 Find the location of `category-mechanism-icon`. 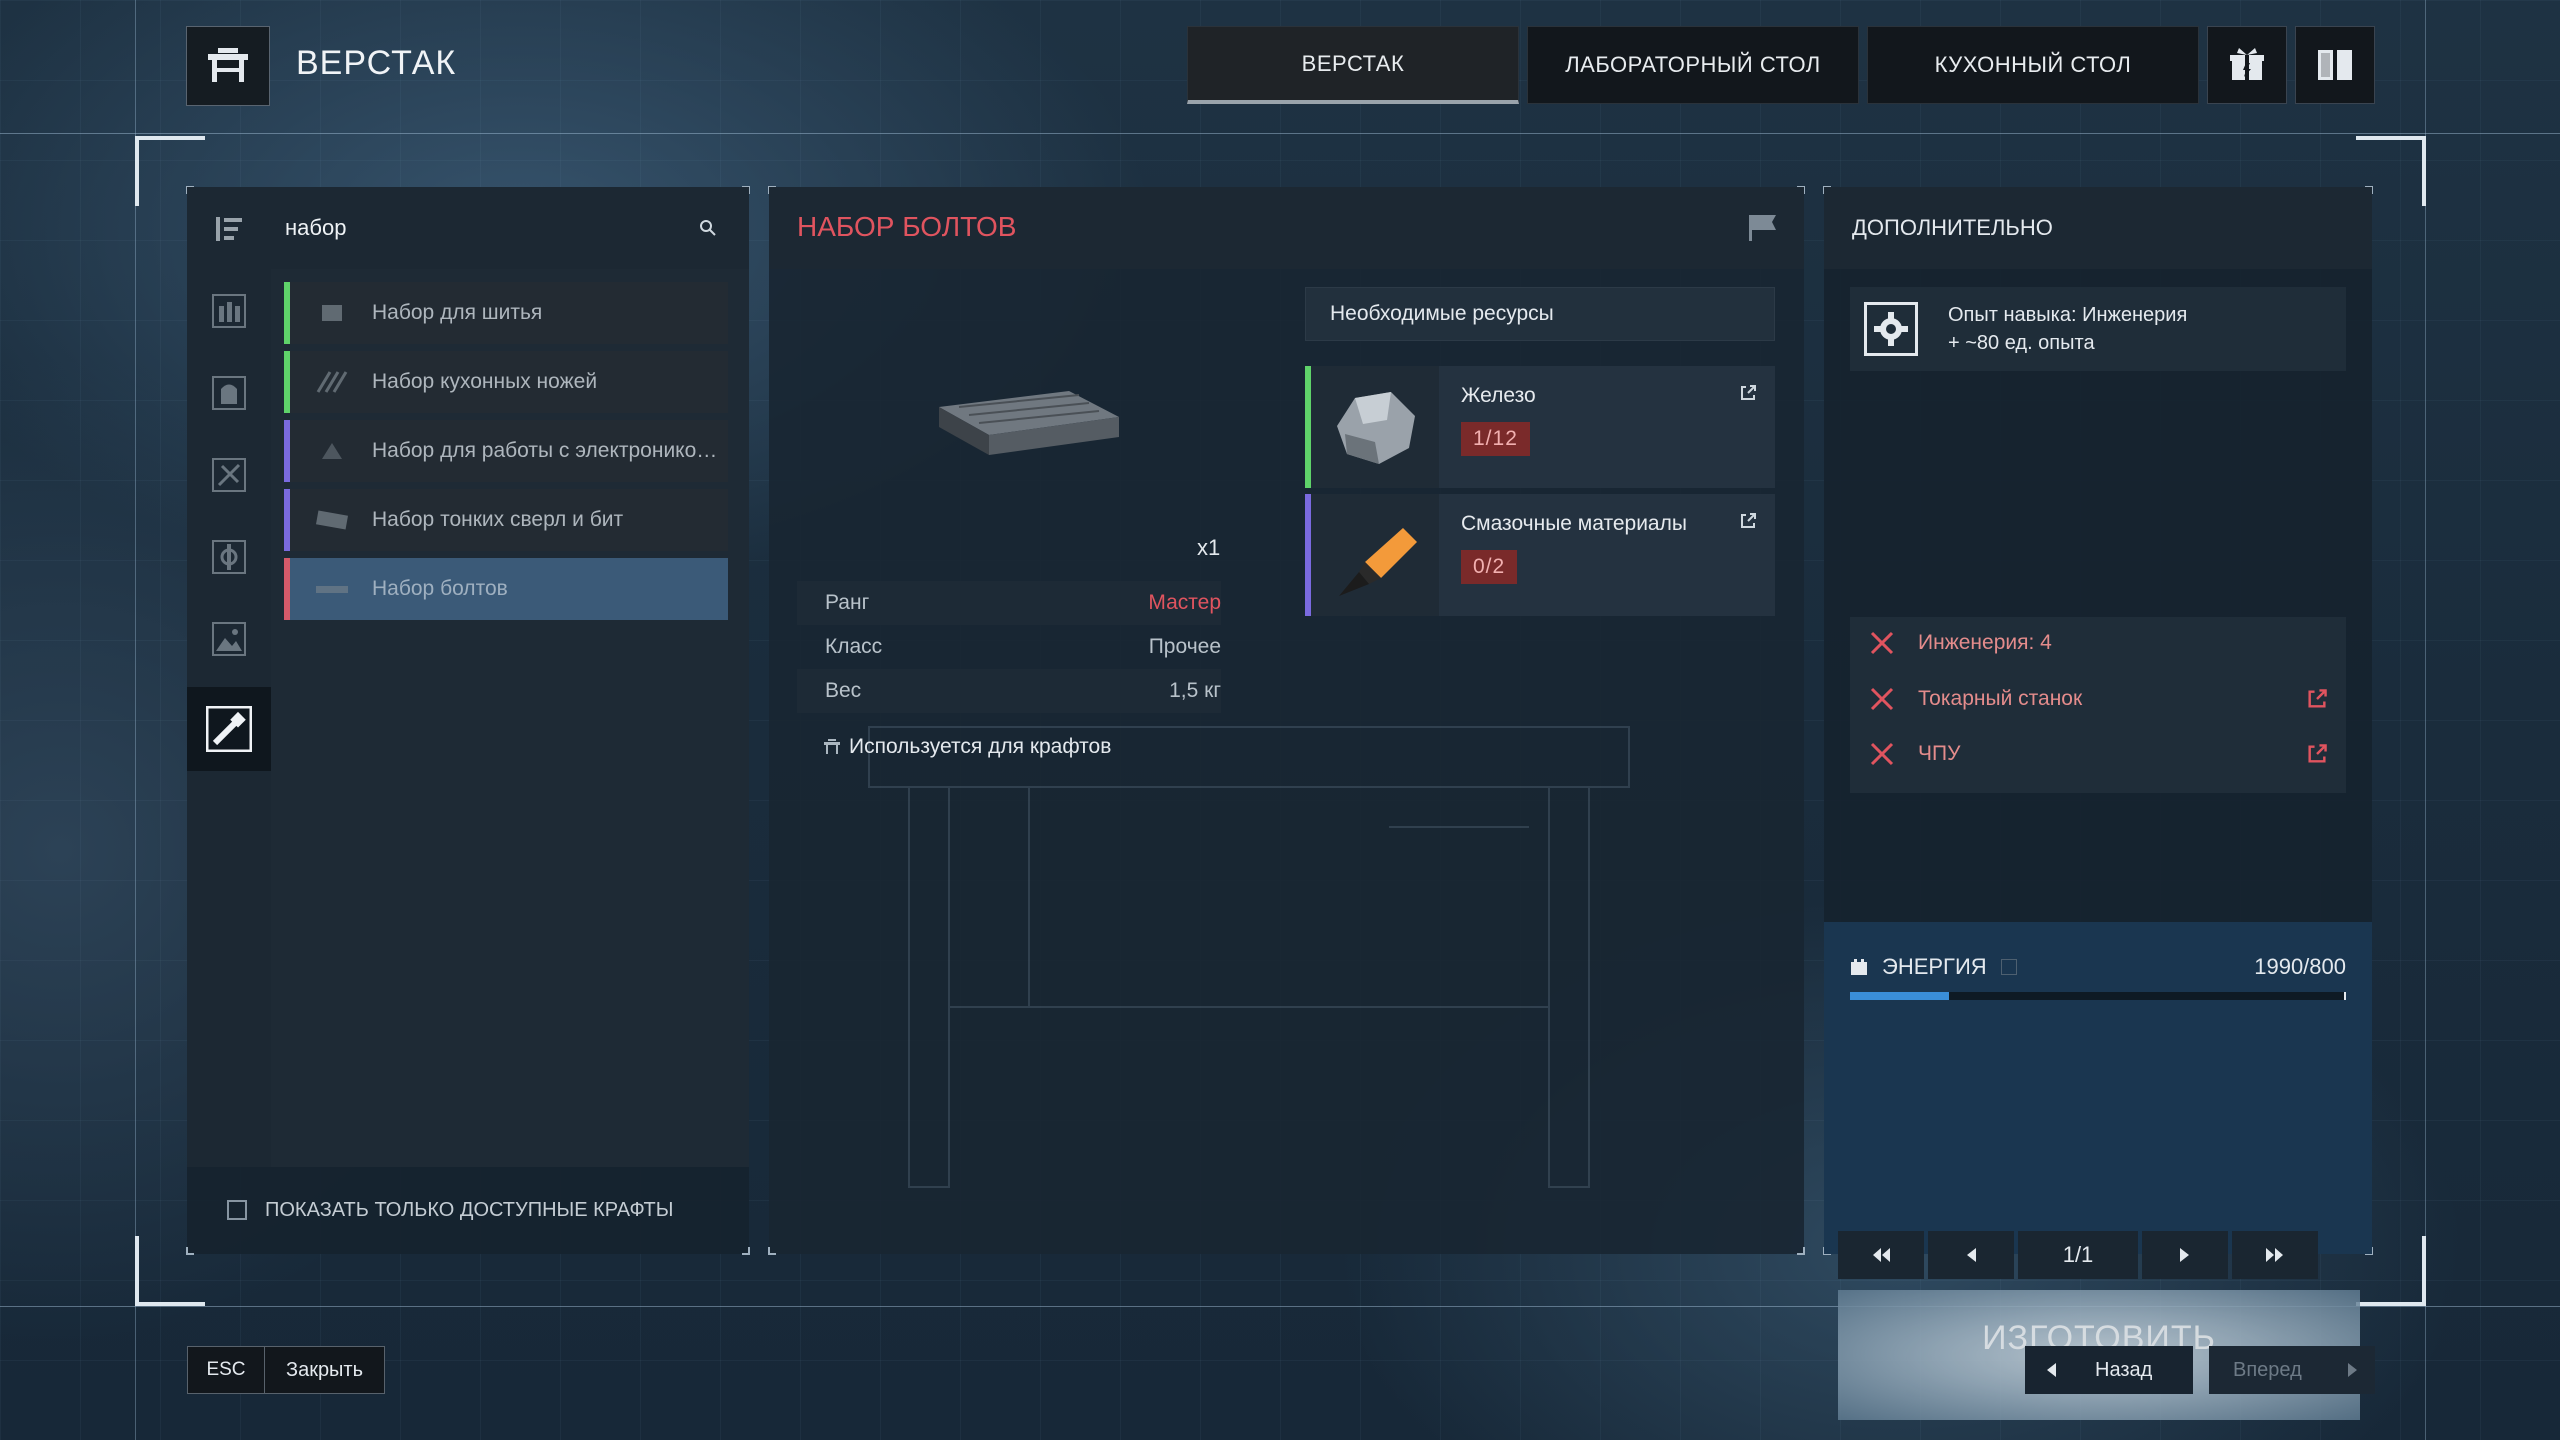

category-mechanism-icon is located at coordinates (229, 557).